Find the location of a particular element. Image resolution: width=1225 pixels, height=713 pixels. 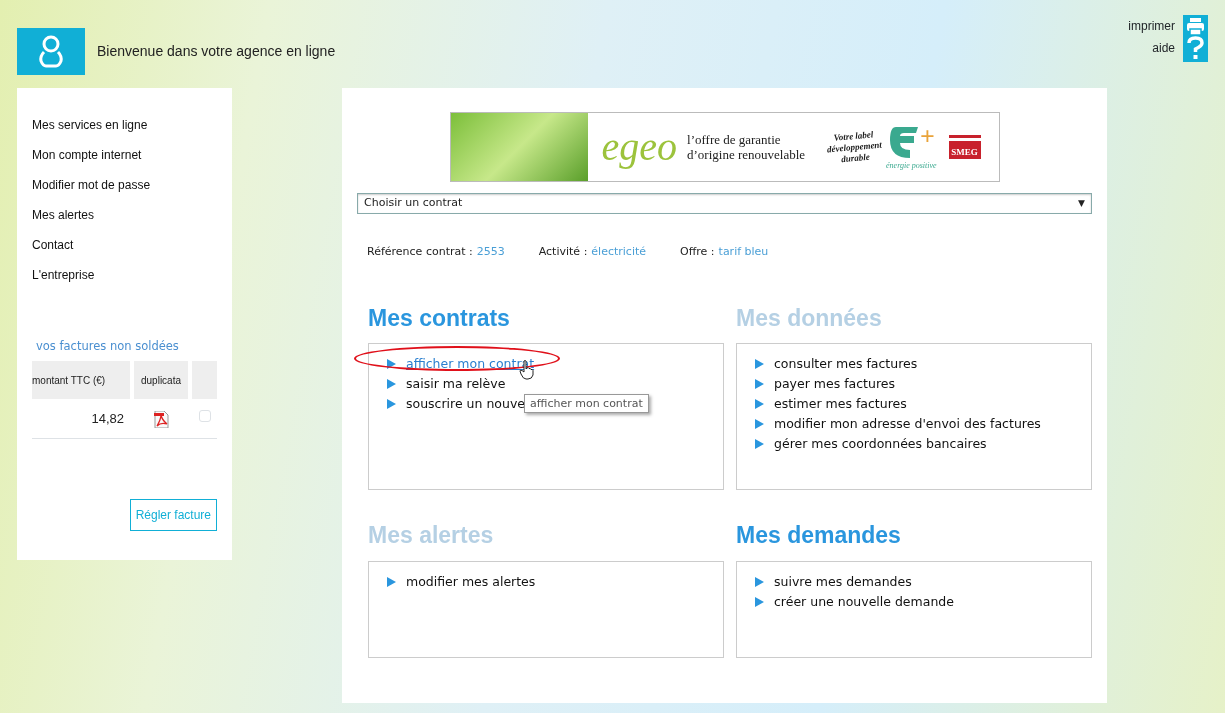

sidebar-menu-item: Mes alertes is located at coordinates (124, 215).